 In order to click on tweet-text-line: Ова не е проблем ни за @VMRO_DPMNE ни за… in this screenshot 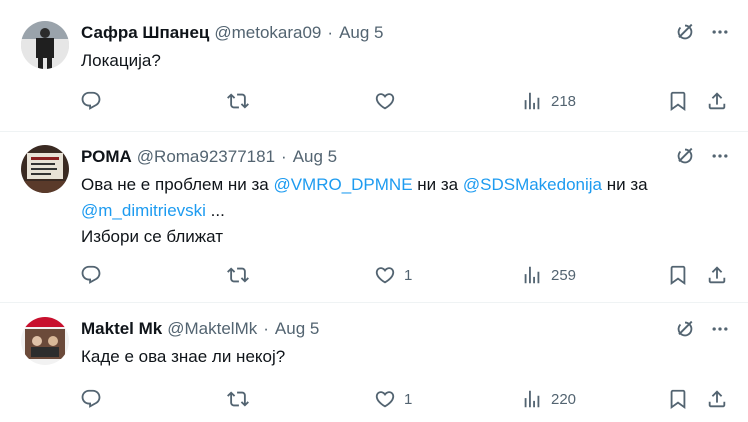, I will do `click(401, 185)`.